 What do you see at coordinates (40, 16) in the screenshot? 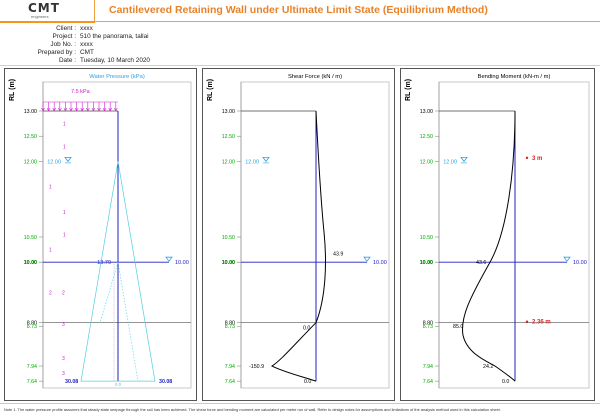
I see `logo-subtext: engineers` at bounding box center [40, 16].